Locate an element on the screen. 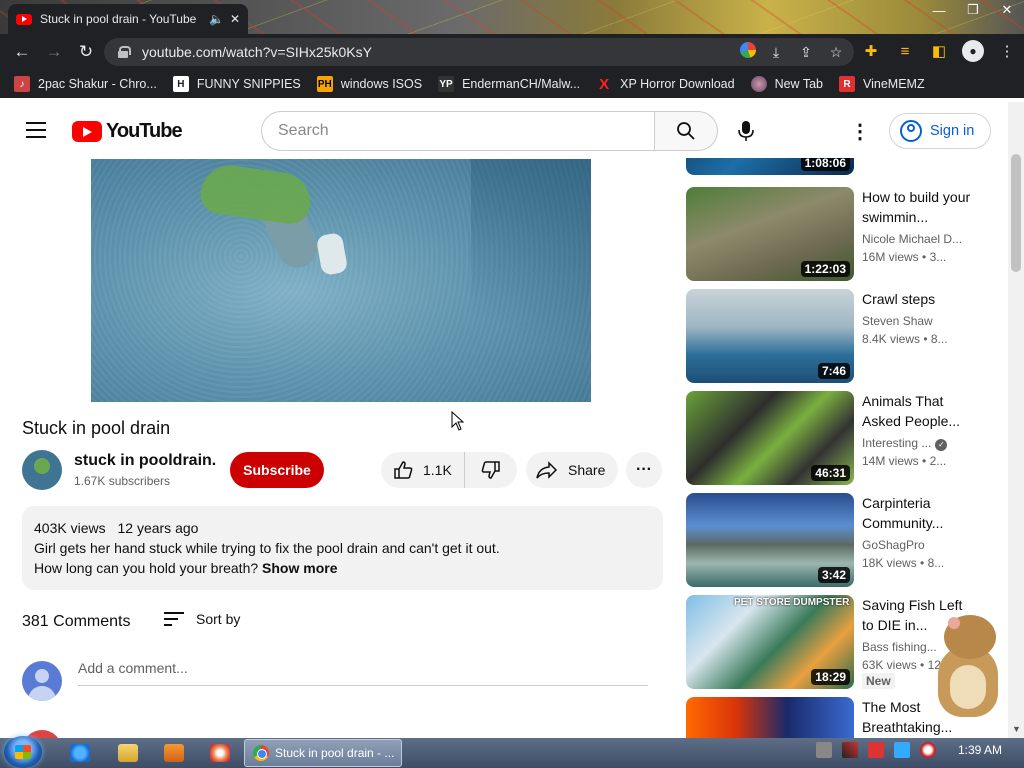  verified-check-icon: ✓ is located at coordinates (941, 445).